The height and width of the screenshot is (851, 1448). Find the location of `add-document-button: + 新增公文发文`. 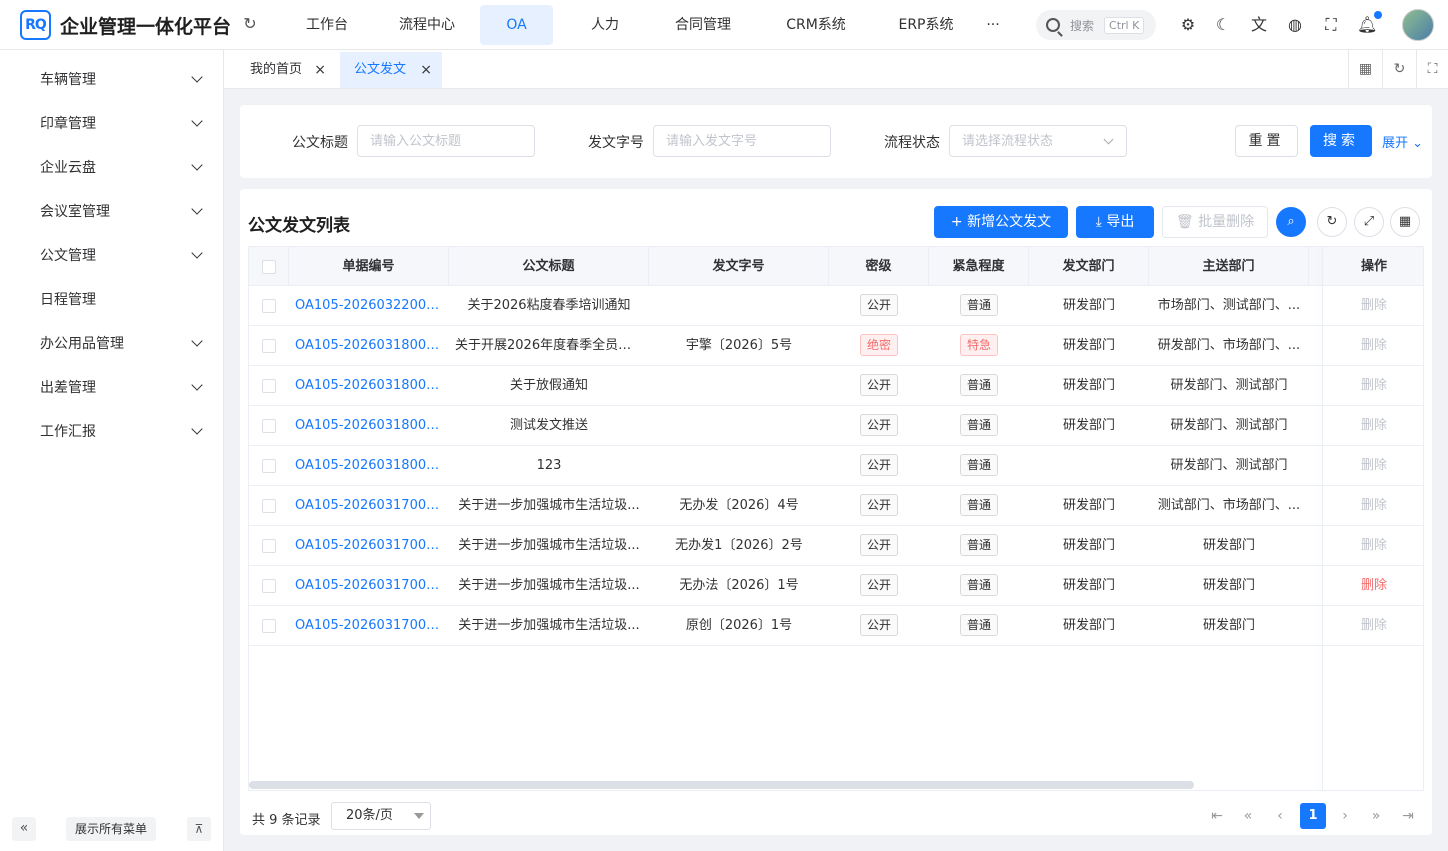

add-document-button: + 新增公文发文 is located at coordinates (1001, 222).